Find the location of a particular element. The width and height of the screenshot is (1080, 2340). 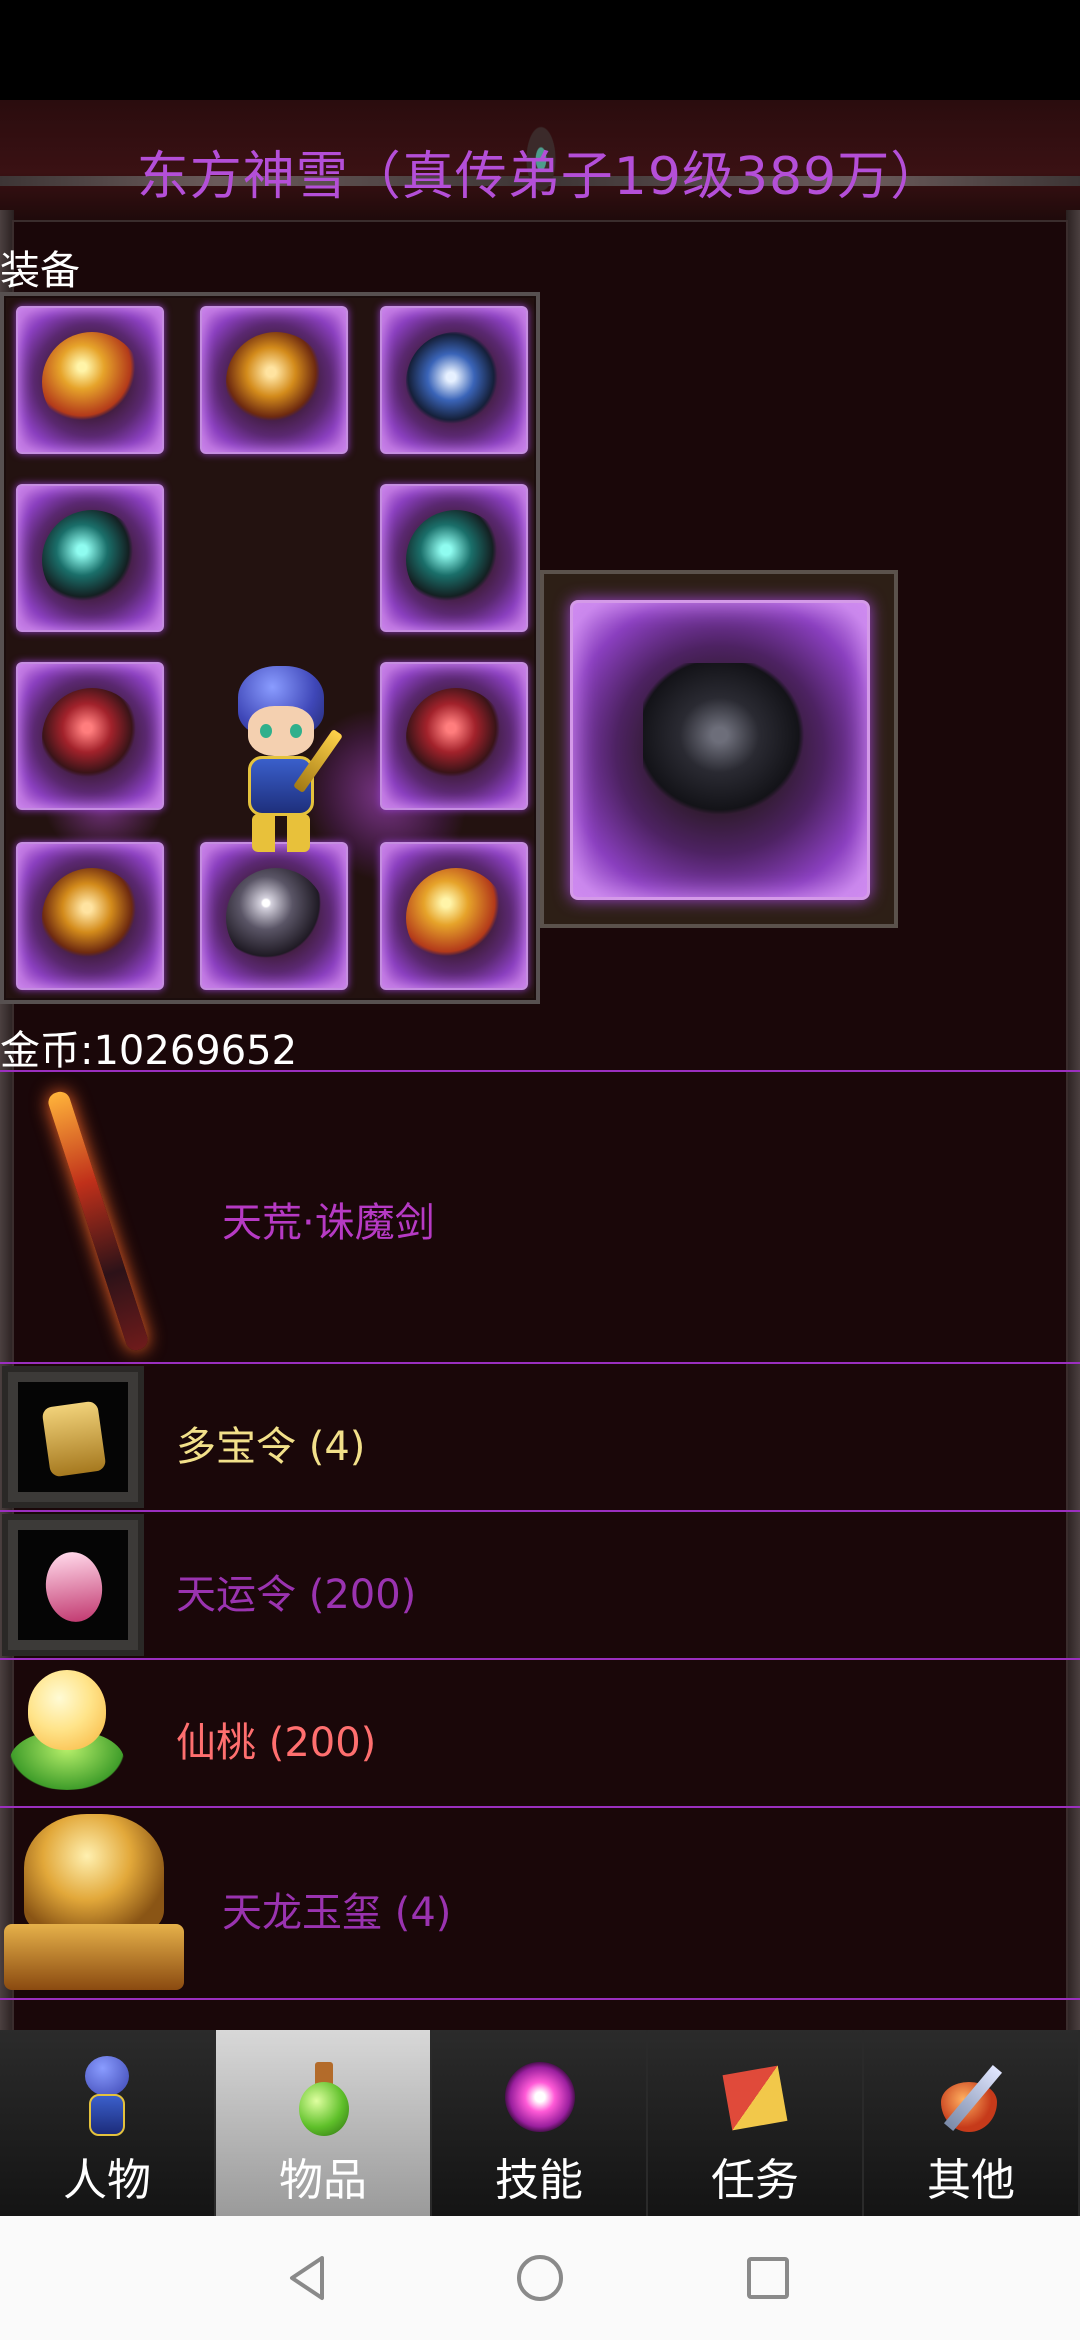

sword-icon is located at coordinates (97, 1221).